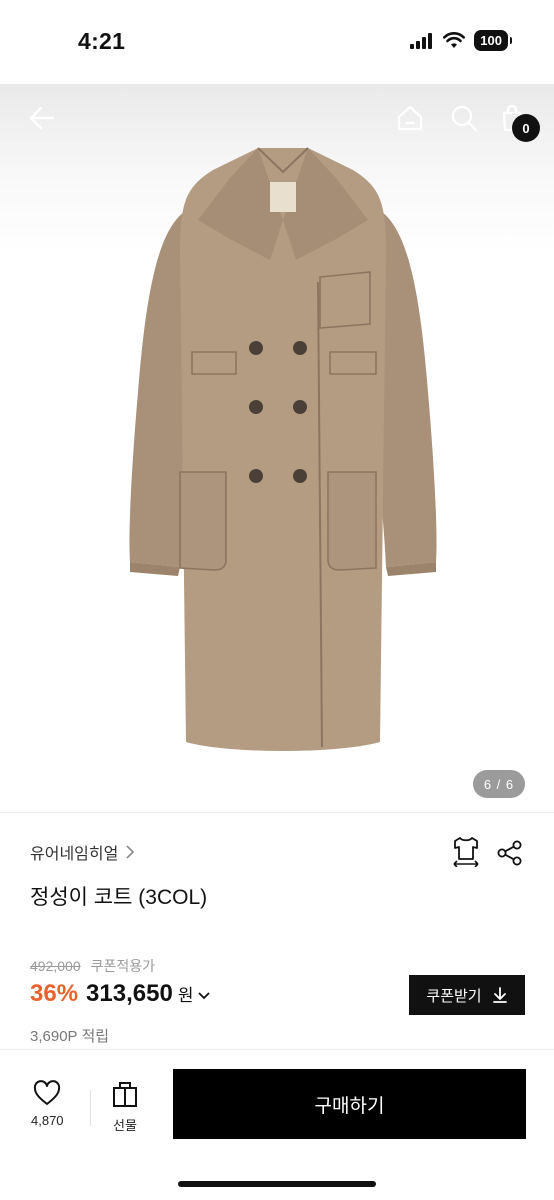 The width and height of the screenshot is (554, 1200). What do you see at coordinates (277, 42) in the screenshot?
I see `status-bar: 4:21 100` at bounding box center [277, 42].